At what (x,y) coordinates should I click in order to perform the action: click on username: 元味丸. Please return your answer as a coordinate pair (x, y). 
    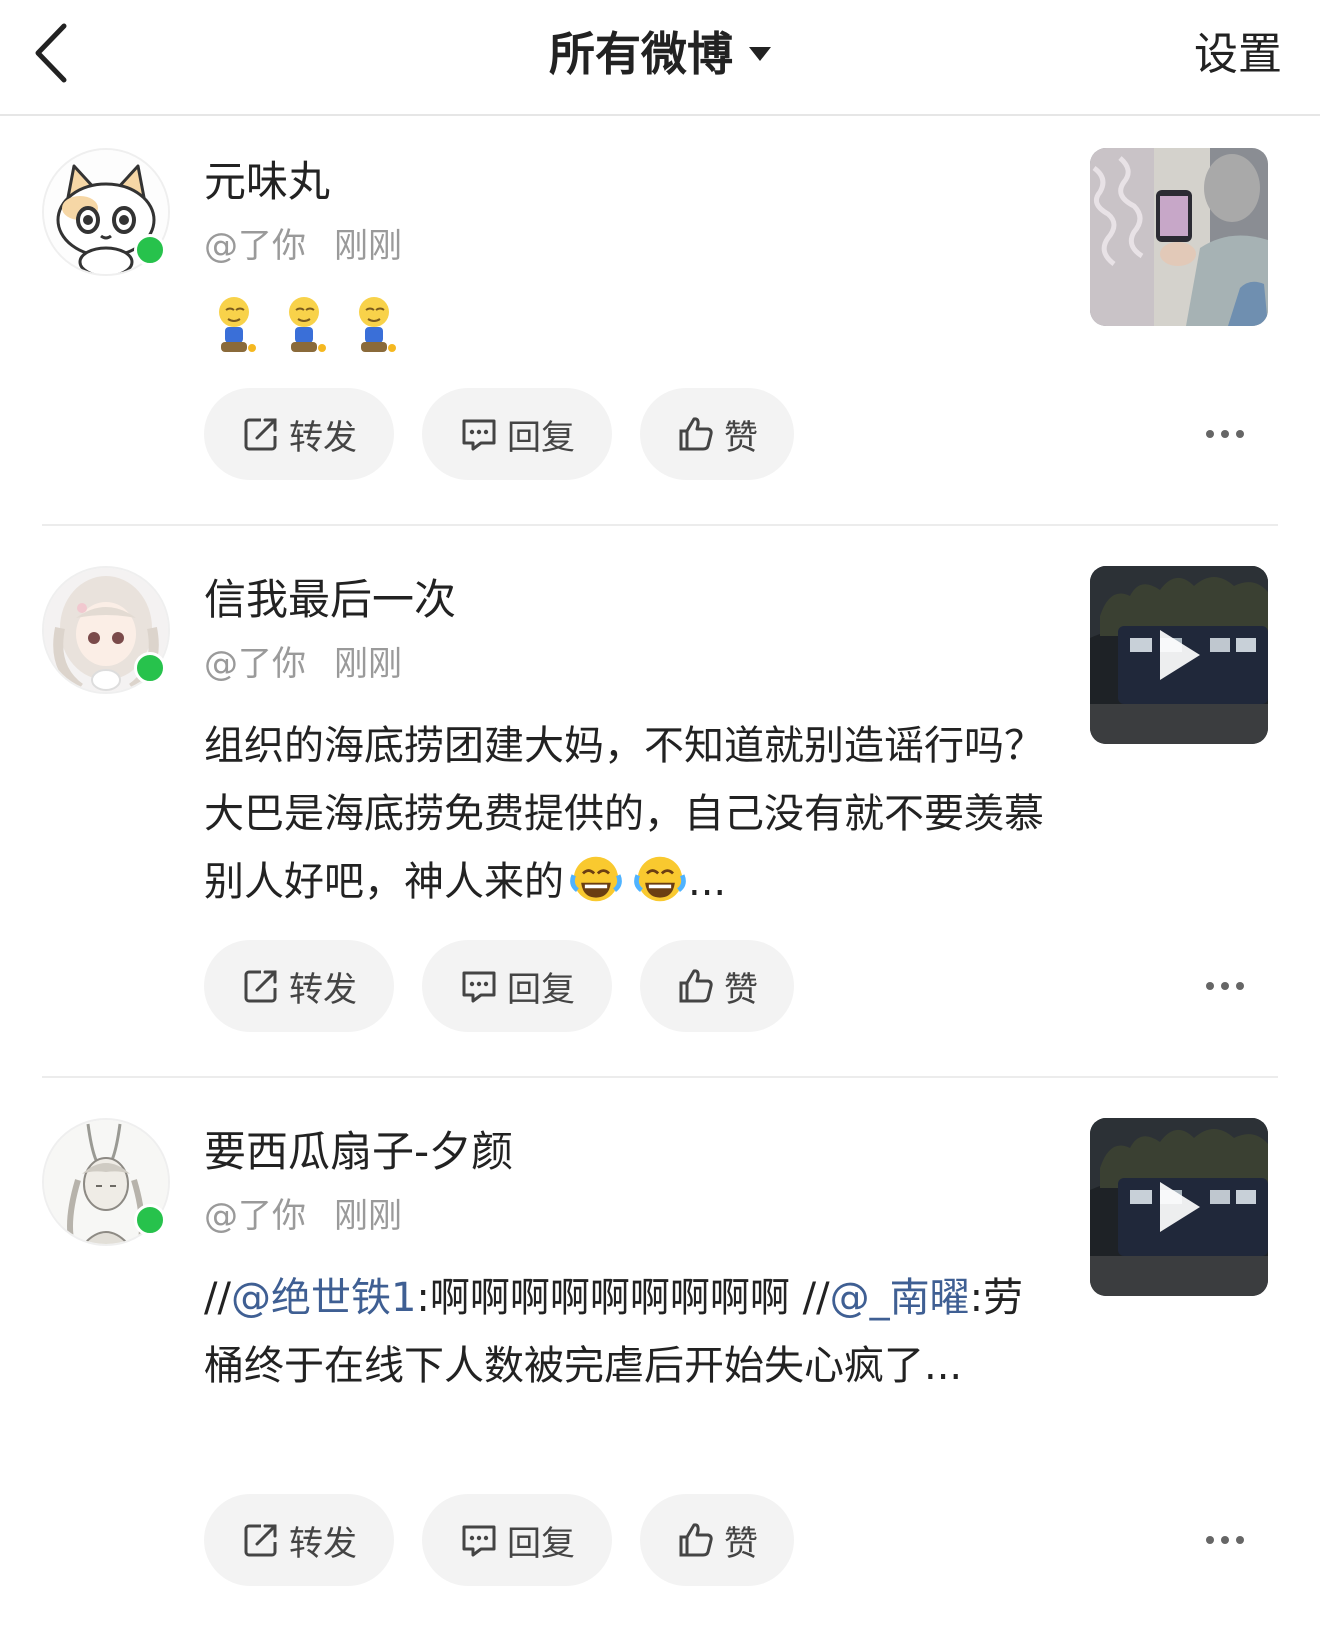
    Looking at the image, I should click on (267, 182).